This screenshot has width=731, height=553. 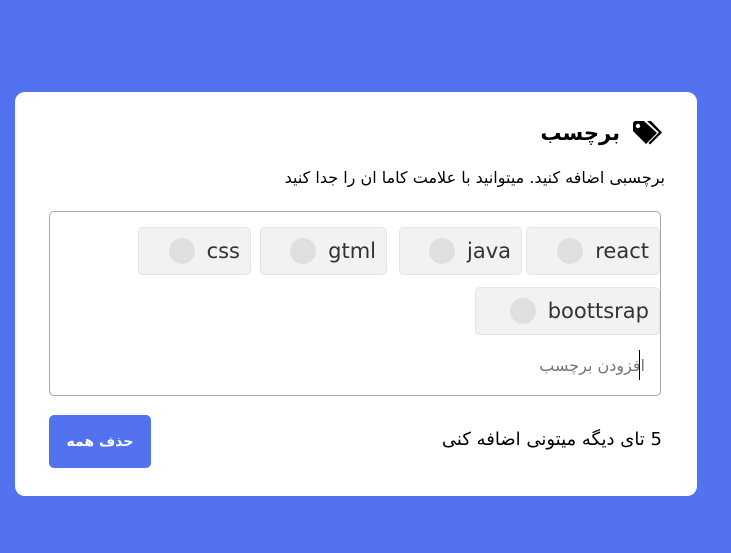 I want to click on tag-chip: boottsrap, so click(x=567, y=311).